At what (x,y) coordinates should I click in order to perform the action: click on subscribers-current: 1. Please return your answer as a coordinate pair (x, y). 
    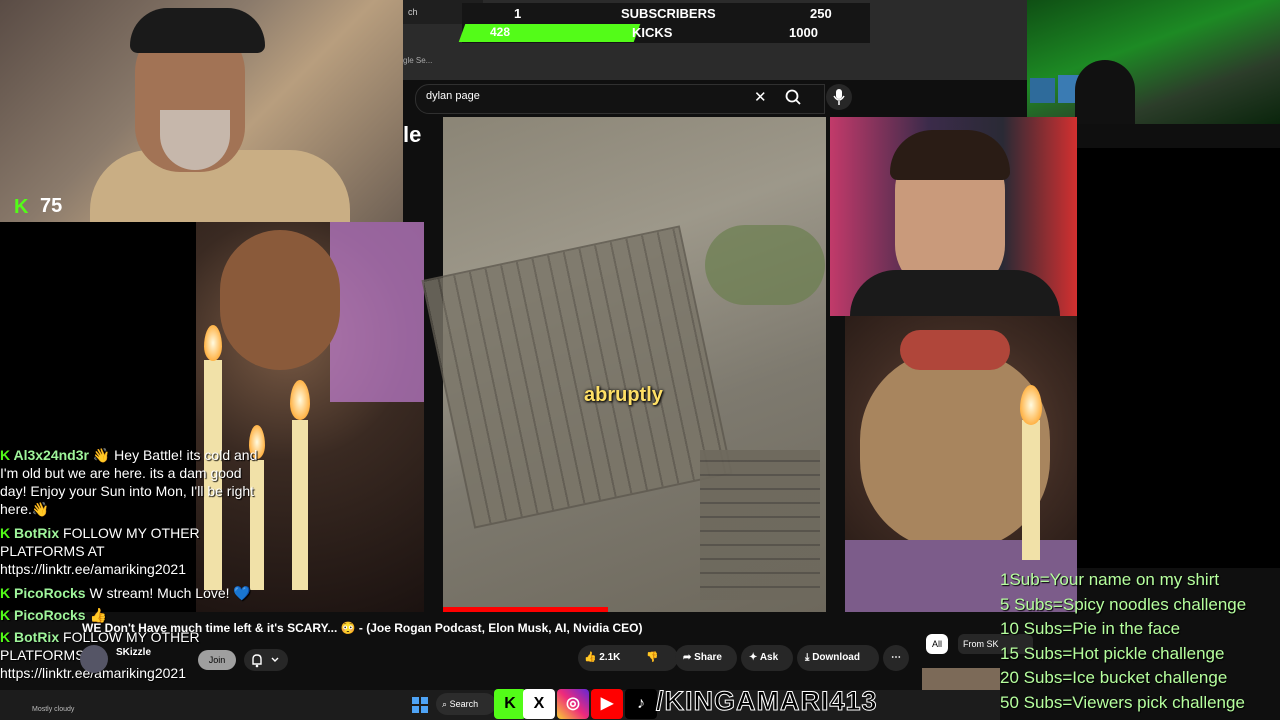
    Looking at the image, I should click on (518, 13).